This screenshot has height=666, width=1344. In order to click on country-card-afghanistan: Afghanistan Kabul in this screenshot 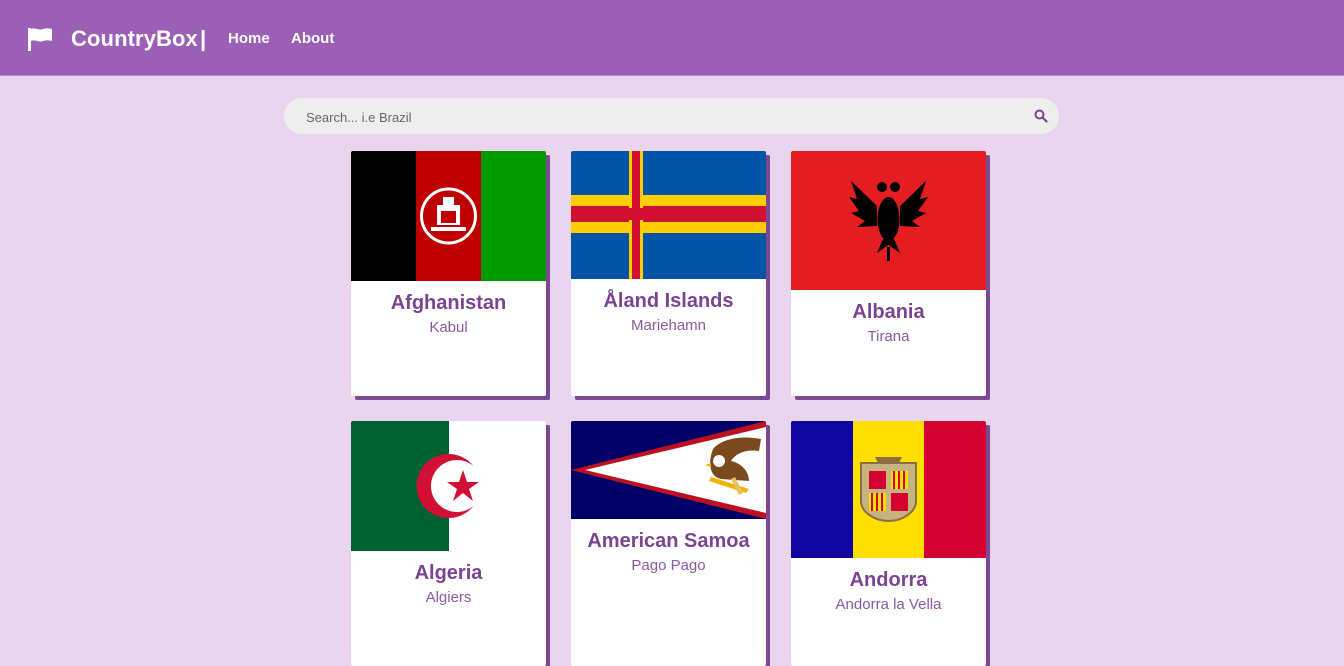, I will do `click(448, 273)`.